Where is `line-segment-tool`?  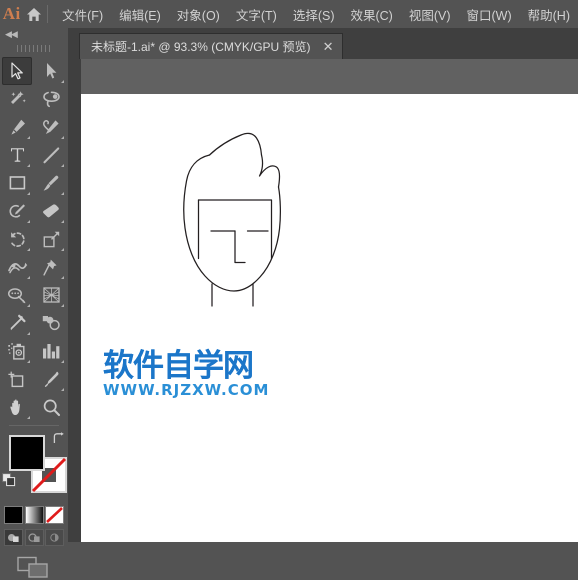 line-segment-tool is located at coordinates (51, 155).